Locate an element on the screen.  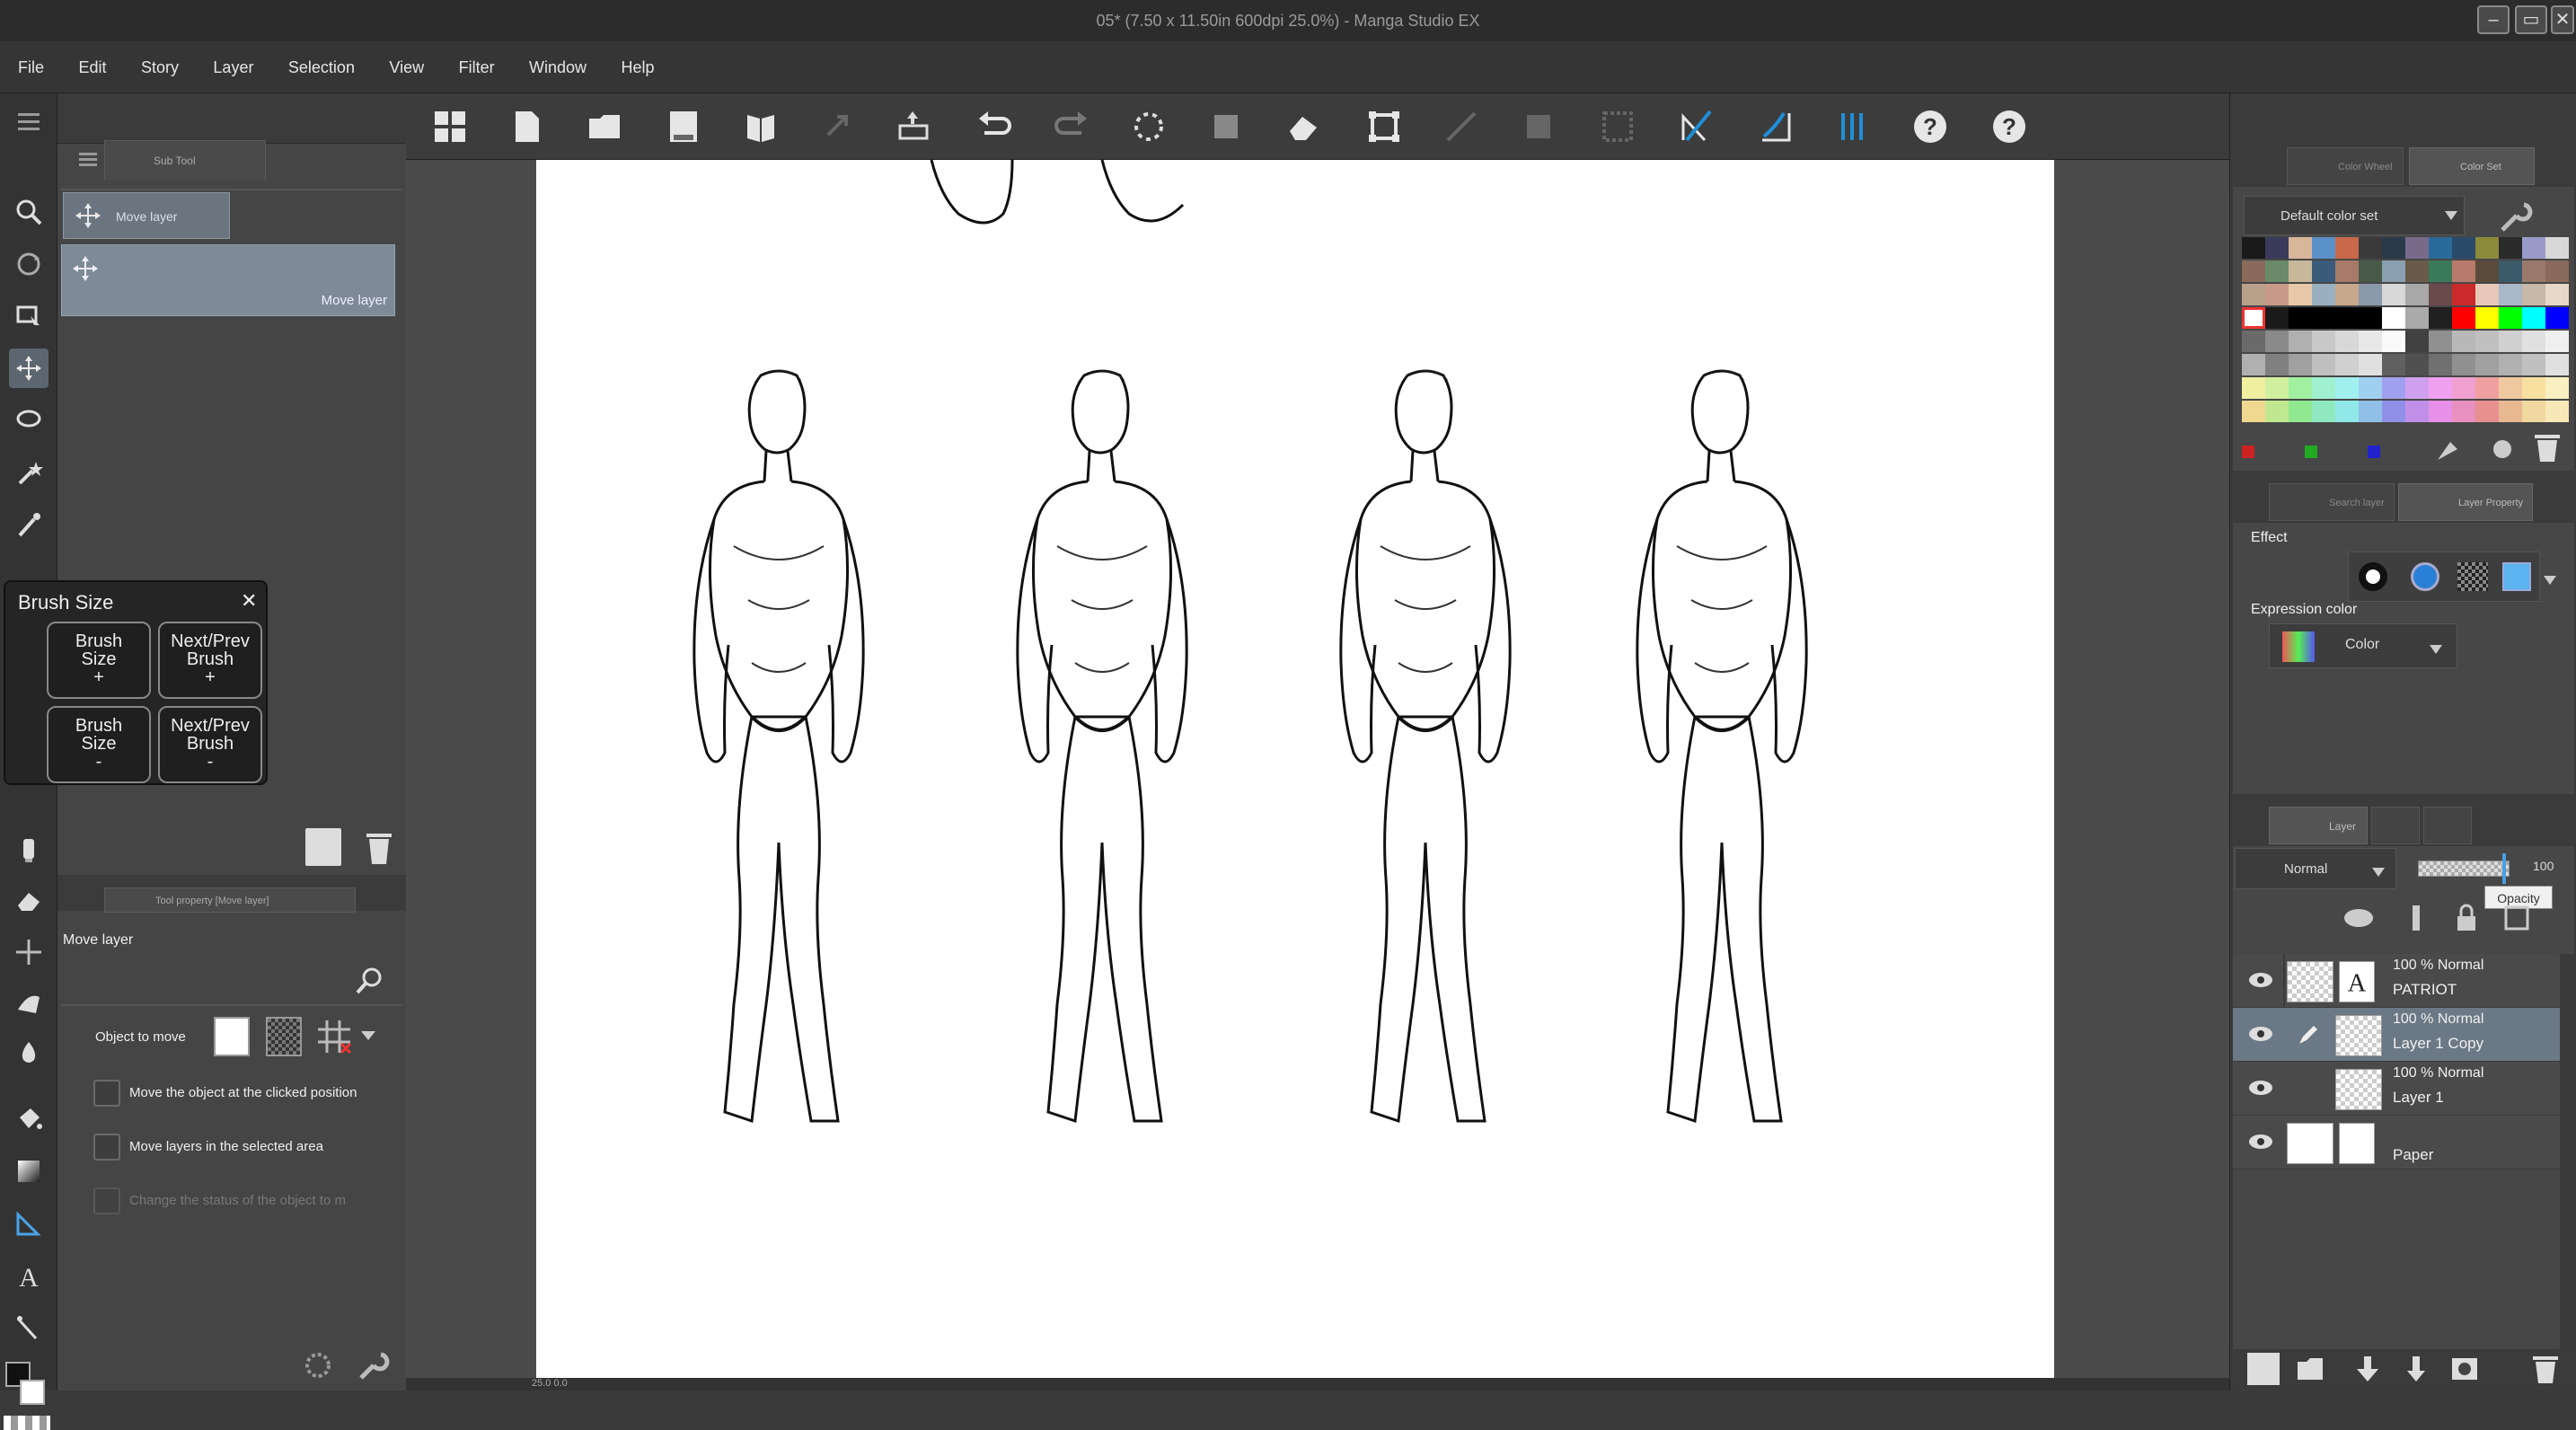
chevron-down-icon is located at coordinates (2550, 579).